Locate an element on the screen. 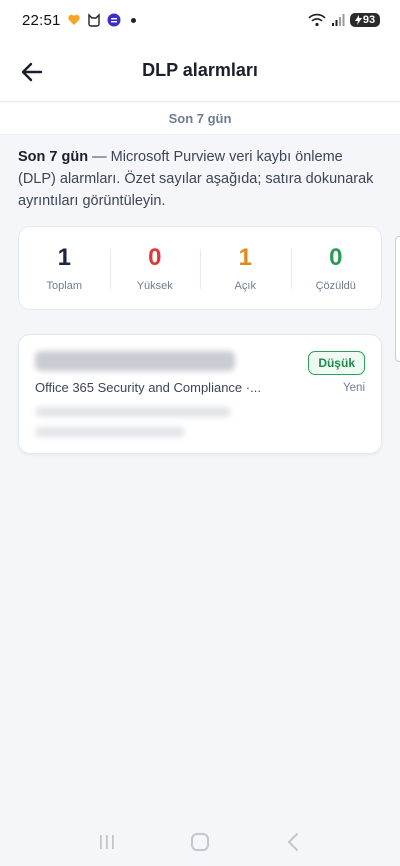 Image resolution: width=400 pixels, height=866 pixels. period-filter-label: Son 7 gün is located at coordinates (200, 118).